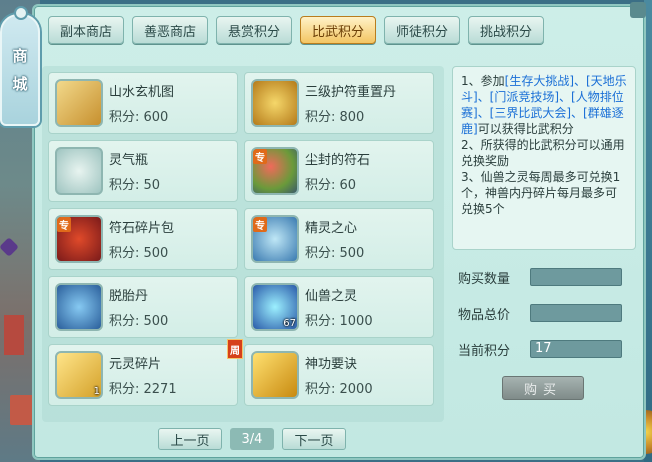  Describe the element at coordinates (79, 239) in the screenshot. I see `bag-icon: 专` at that location.